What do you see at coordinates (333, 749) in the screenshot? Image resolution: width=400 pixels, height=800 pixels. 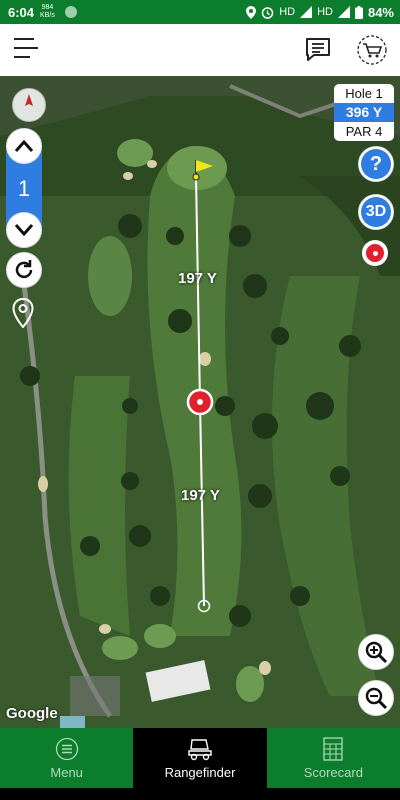 I see `scorecard-icon` at bounding box center [333, 749].